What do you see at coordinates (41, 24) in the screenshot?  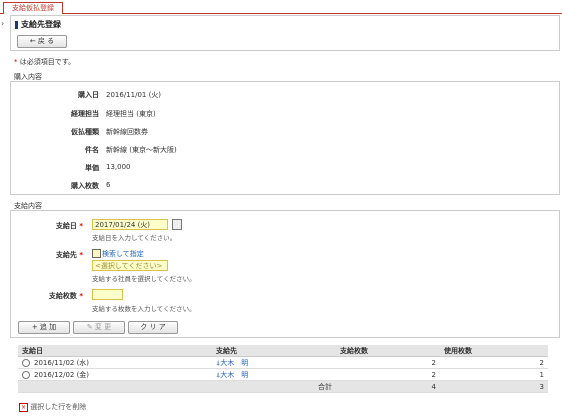 I see `page-title-text: 支給先登録` at bounding box center [41, 24].